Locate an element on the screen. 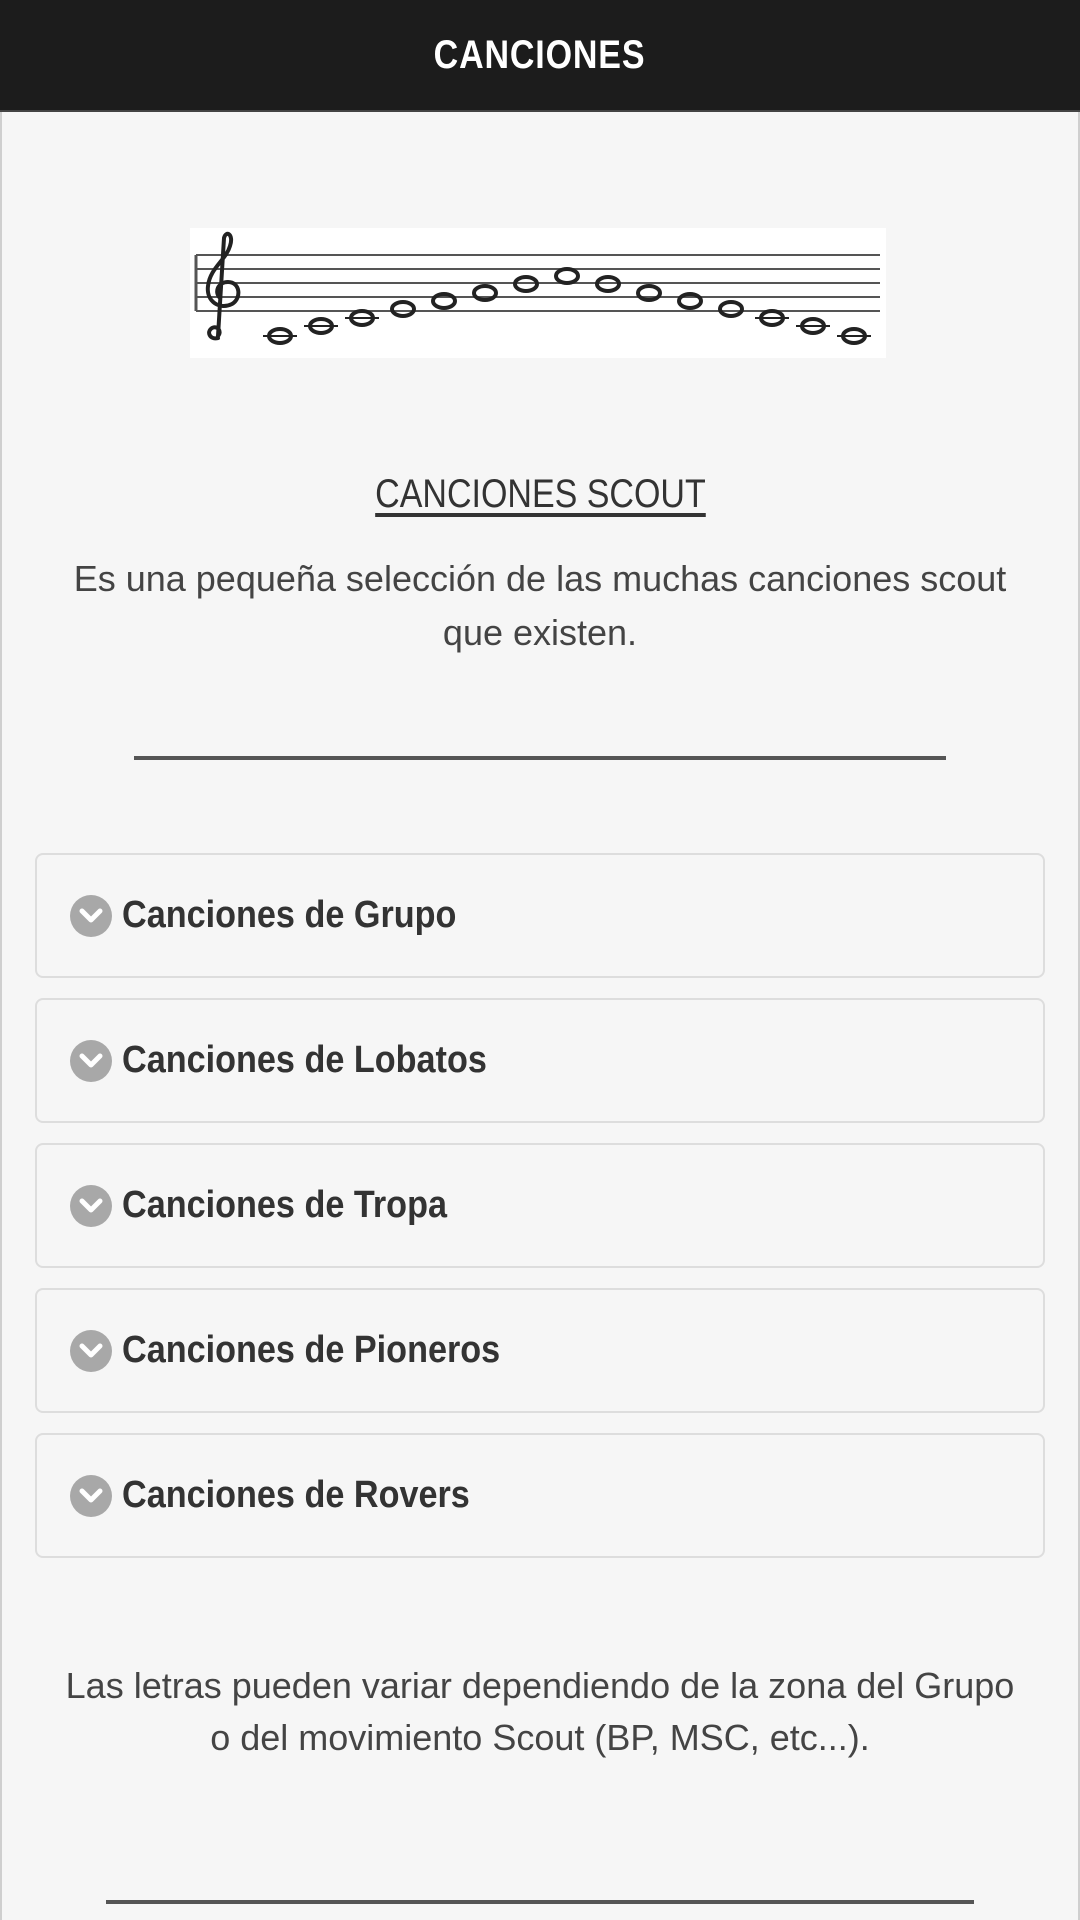 This screenshot has height=1920, width=1080. divider-bottom is located at coordinates (540, 1902).